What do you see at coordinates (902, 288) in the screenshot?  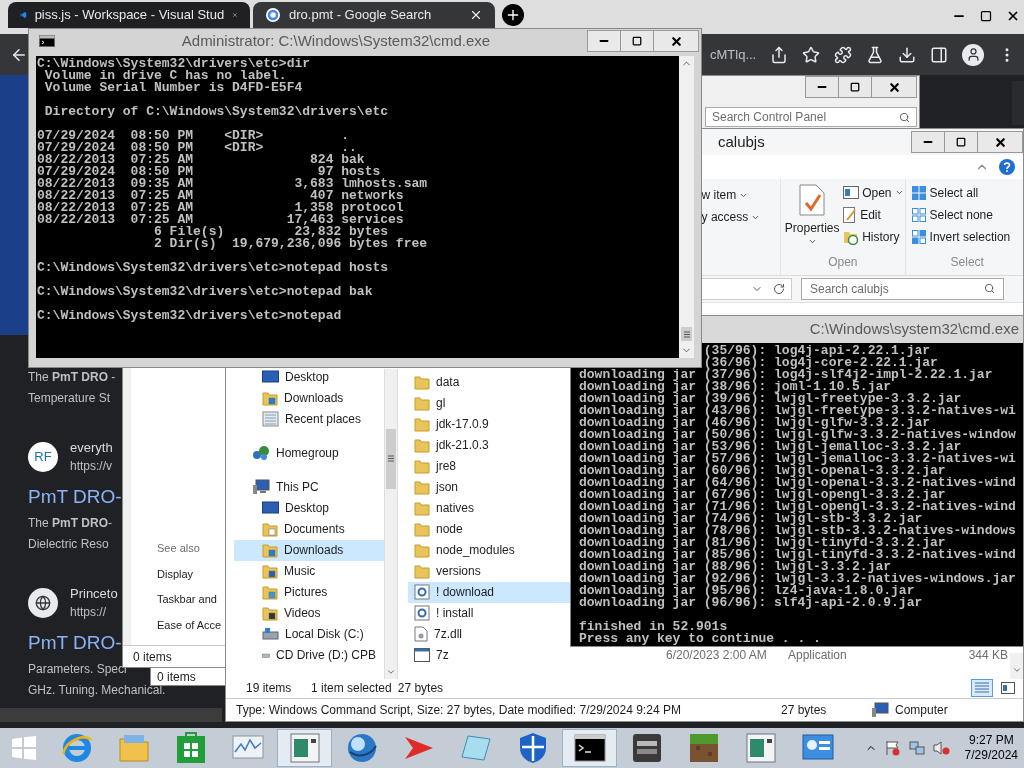 I see `search-field: Search calubjs` at bounding box center [902, 288].